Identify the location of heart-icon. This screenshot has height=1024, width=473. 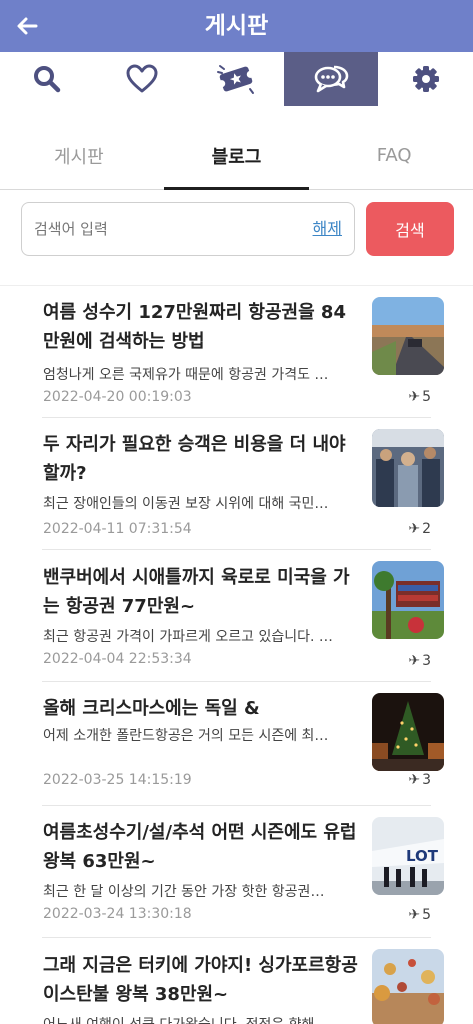
(142, 78).